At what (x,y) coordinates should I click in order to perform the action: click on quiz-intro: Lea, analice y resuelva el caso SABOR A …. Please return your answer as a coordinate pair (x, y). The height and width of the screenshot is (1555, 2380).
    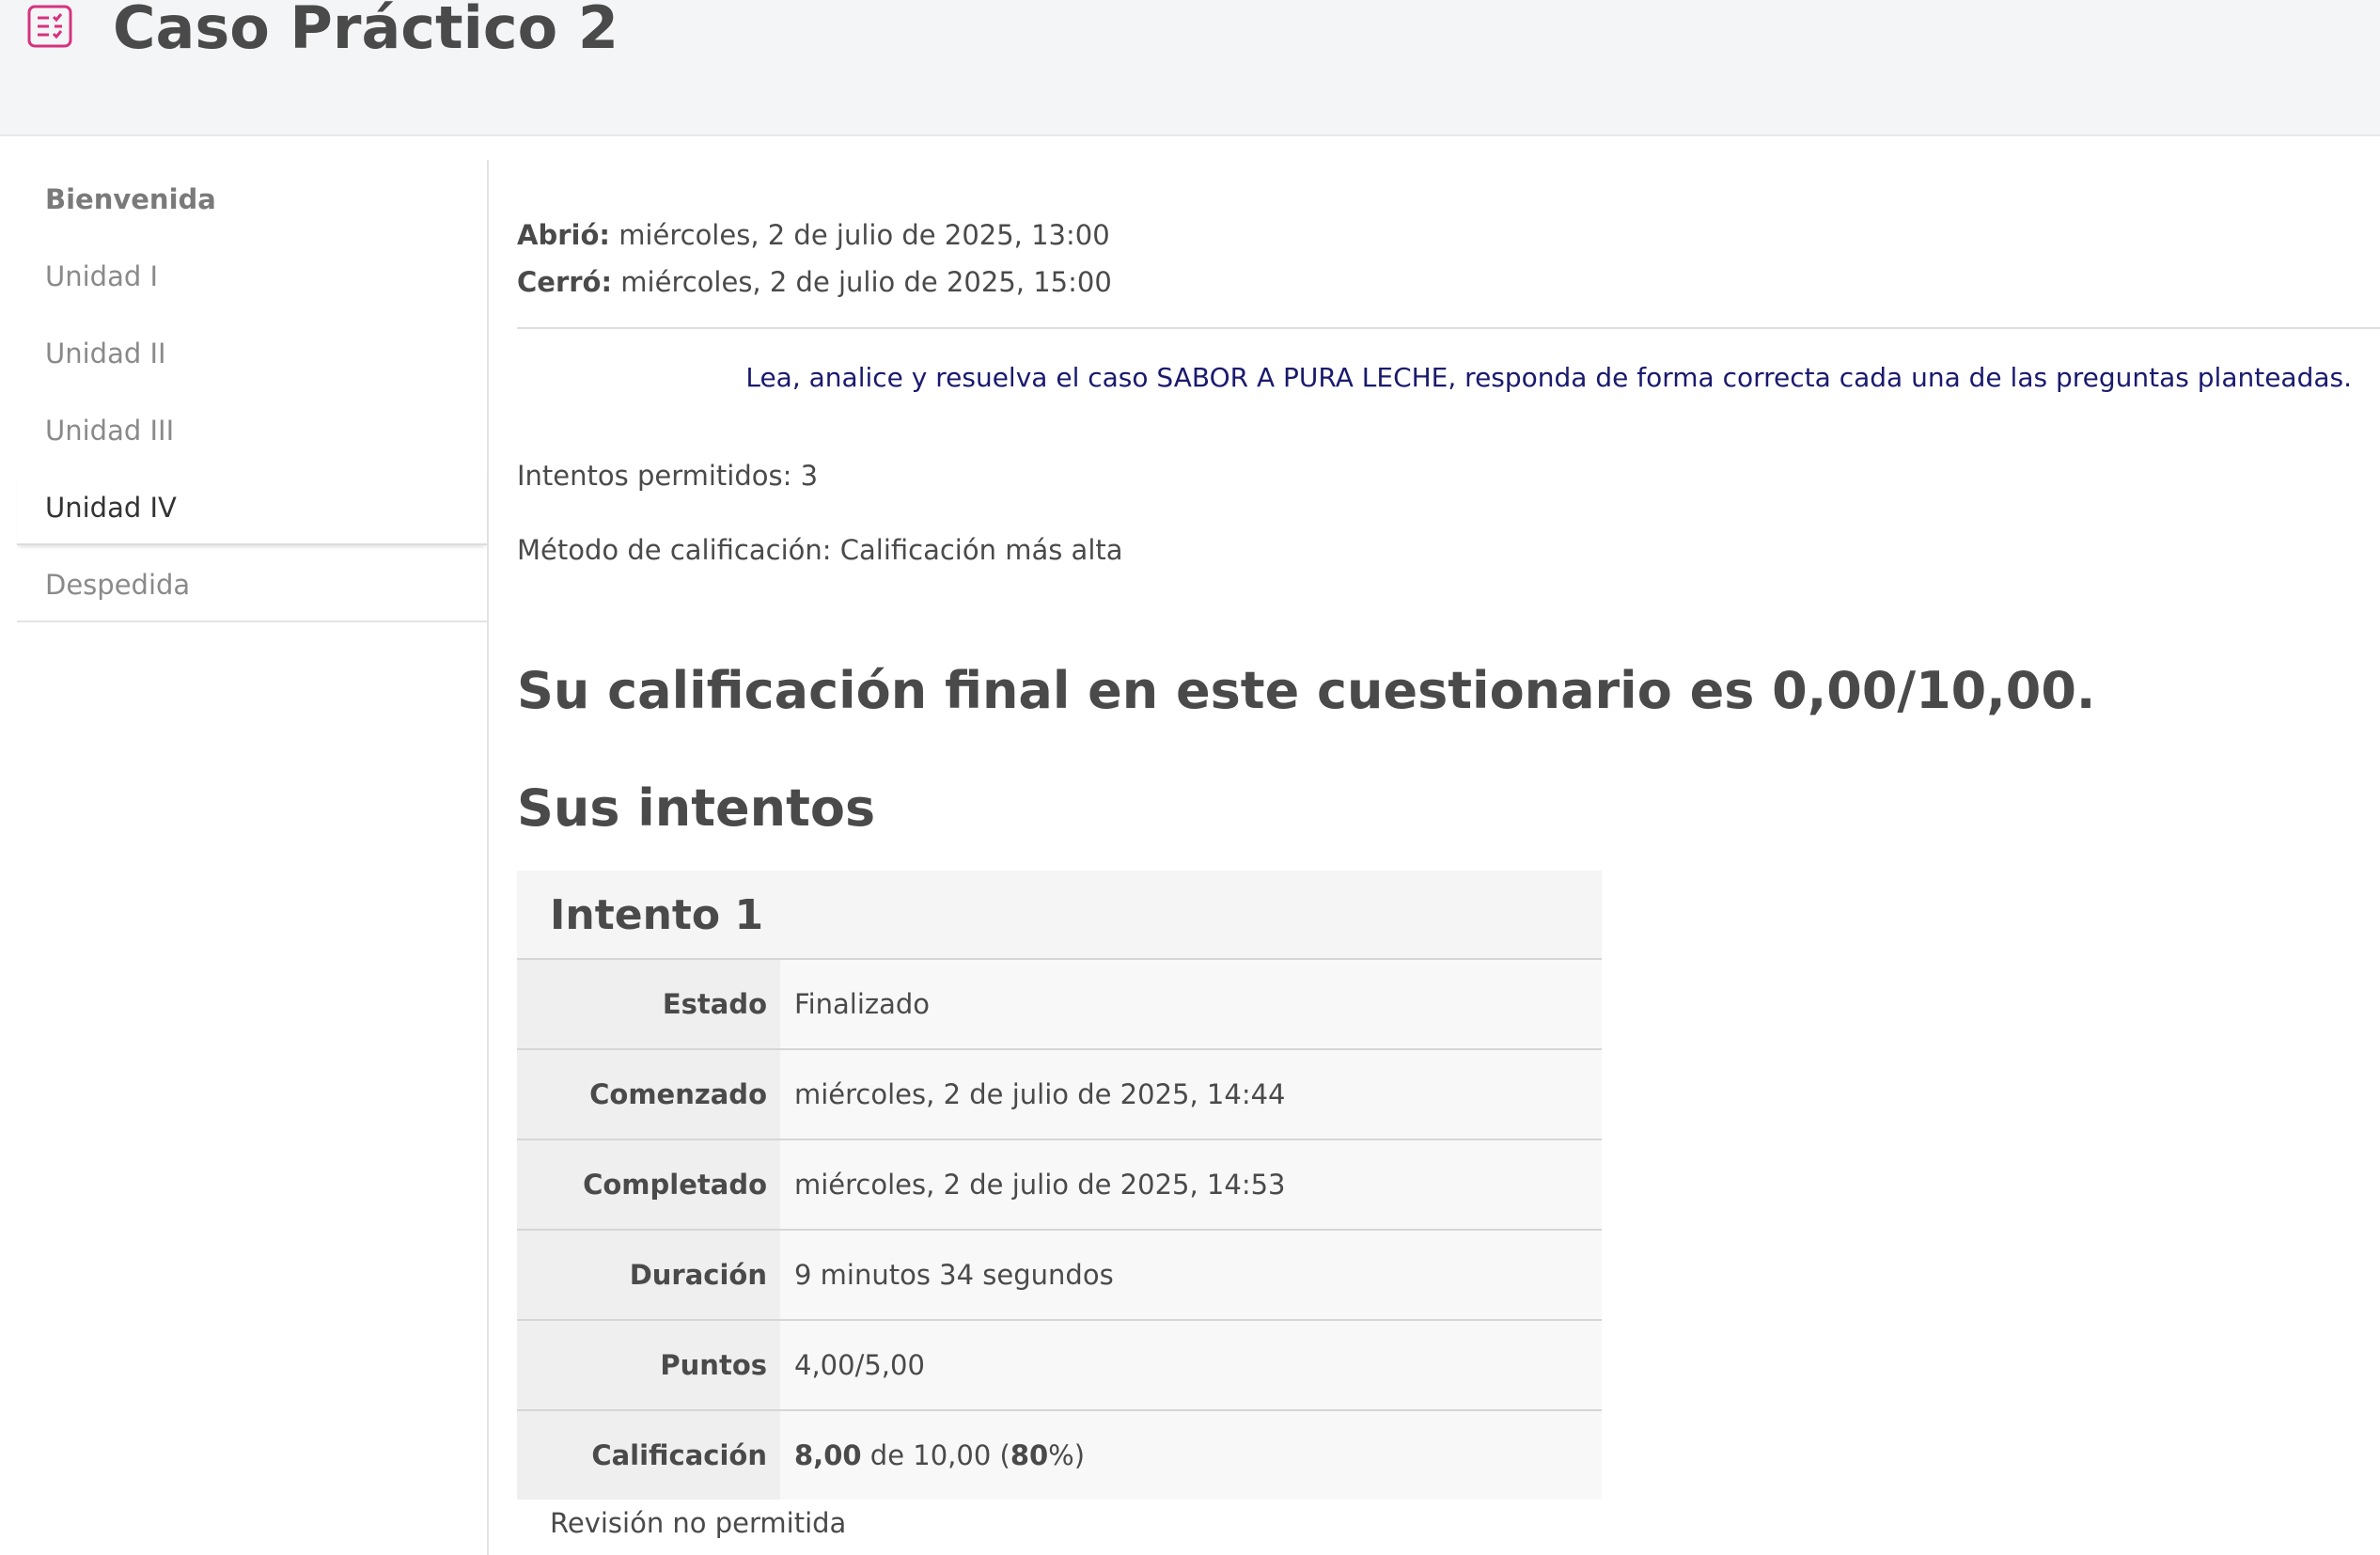
    Looking at the image, I should click on (1548, 377).